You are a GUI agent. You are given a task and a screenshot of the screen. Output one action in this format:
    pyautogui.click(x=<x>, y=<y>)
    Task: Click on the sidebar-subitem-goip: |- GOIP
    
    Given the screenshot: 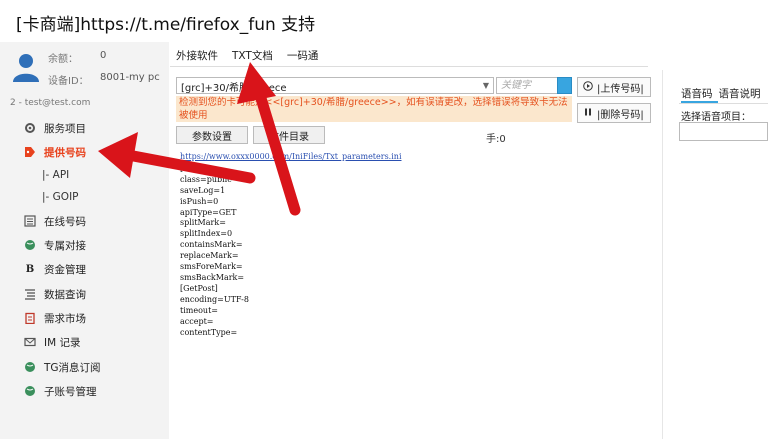 What is the action you would take?
    pyautogui.click(x=60, y=197)
    